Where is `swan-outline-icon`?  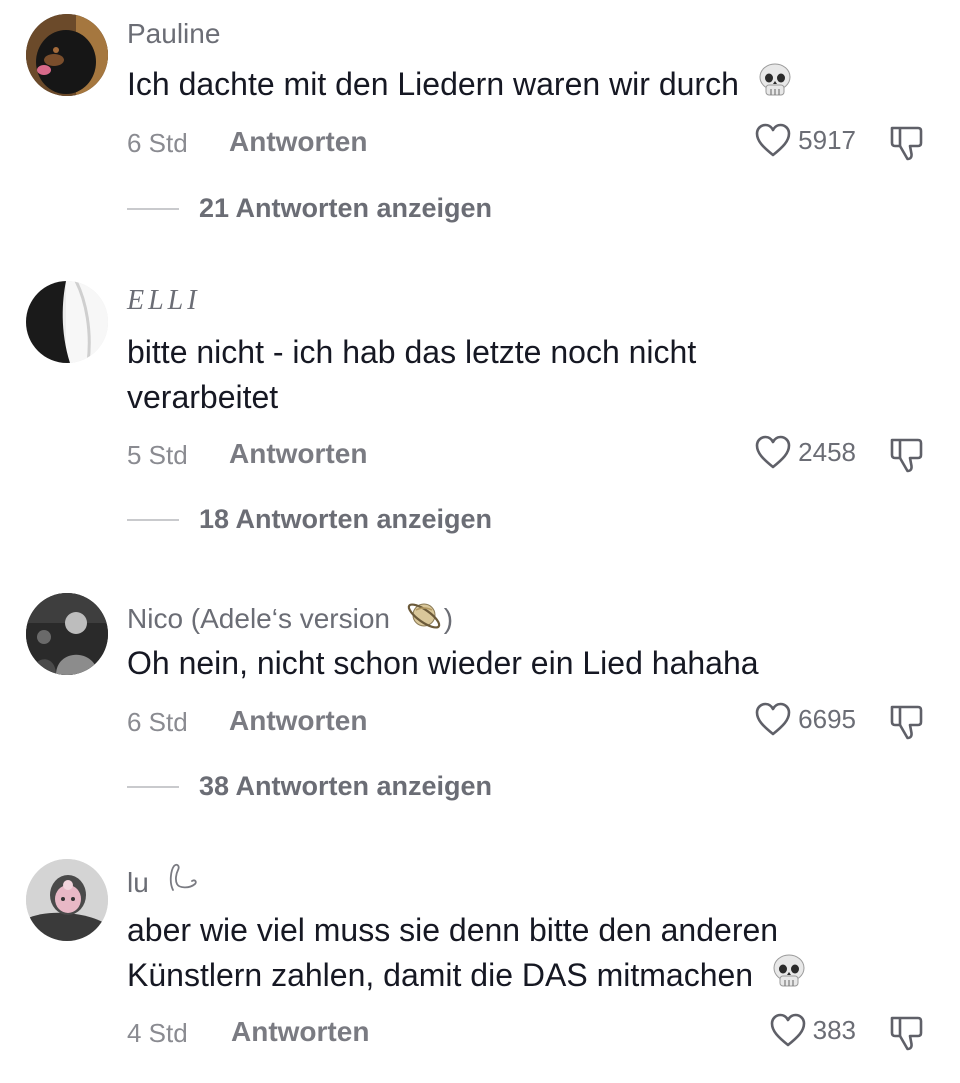 swan-outline-icon is located at coordinates (183, 882).